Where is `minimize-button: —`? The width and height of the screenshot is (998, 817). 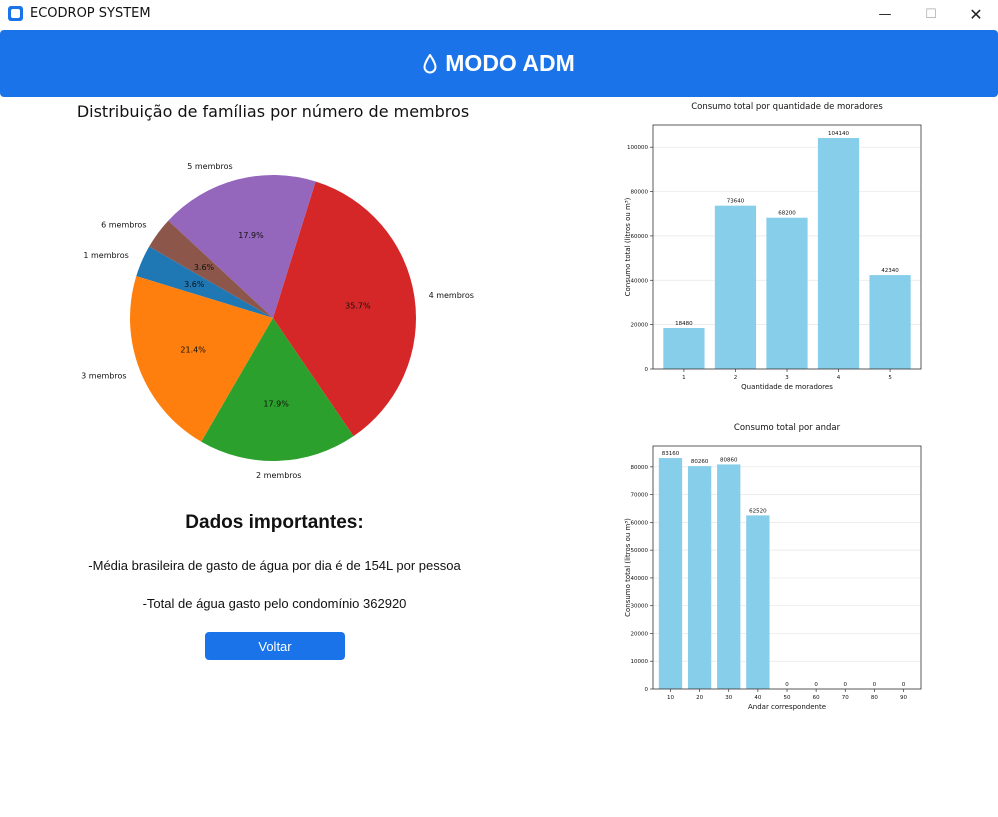
minimize-button: — is located at coordinates (885, 14).